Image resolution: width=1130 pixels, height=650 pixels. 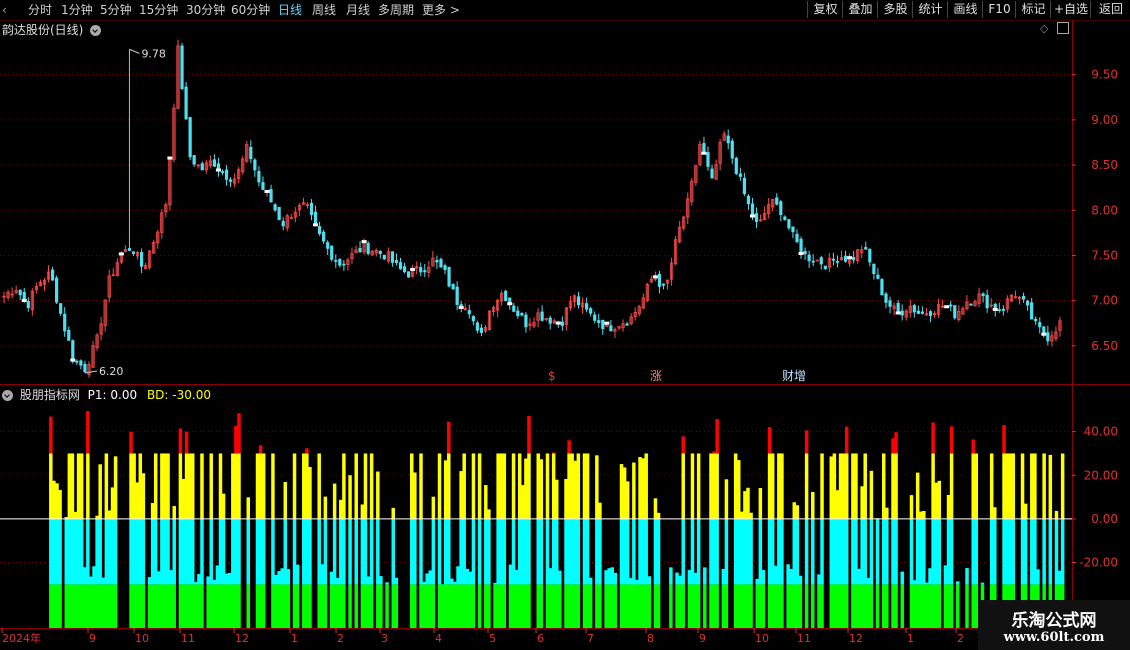 What do you see at coordinates (552, 376) in the screenshot?
I see `event-marker-0: $` at bounding box center [552, 376].